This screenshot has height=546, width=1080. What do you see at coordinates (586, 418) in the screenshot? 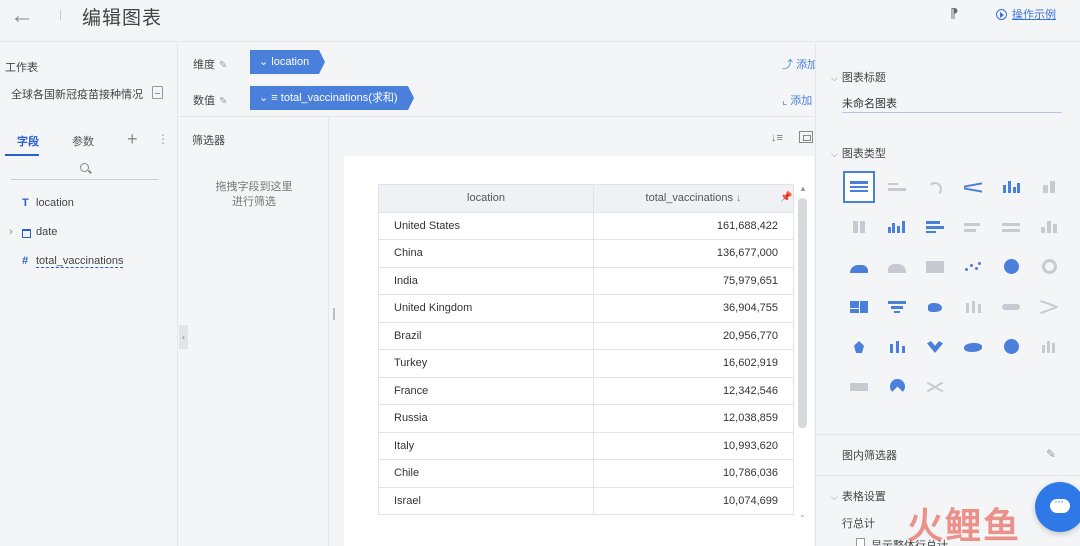
I see `table-row: Russia 12,038,859` at bounding box center [586, 418].